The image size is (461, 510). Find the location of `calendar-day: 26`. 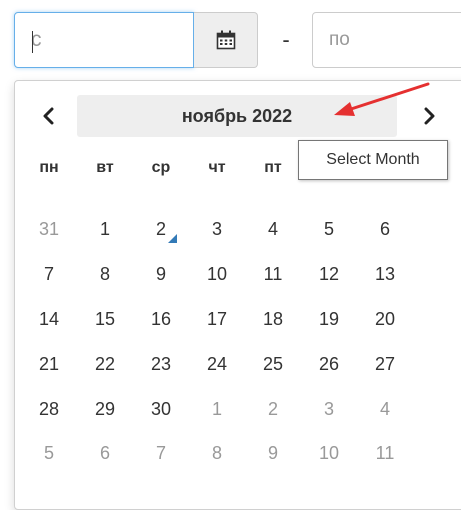

calendar-day: 26 is located at coordinates (329, 364).